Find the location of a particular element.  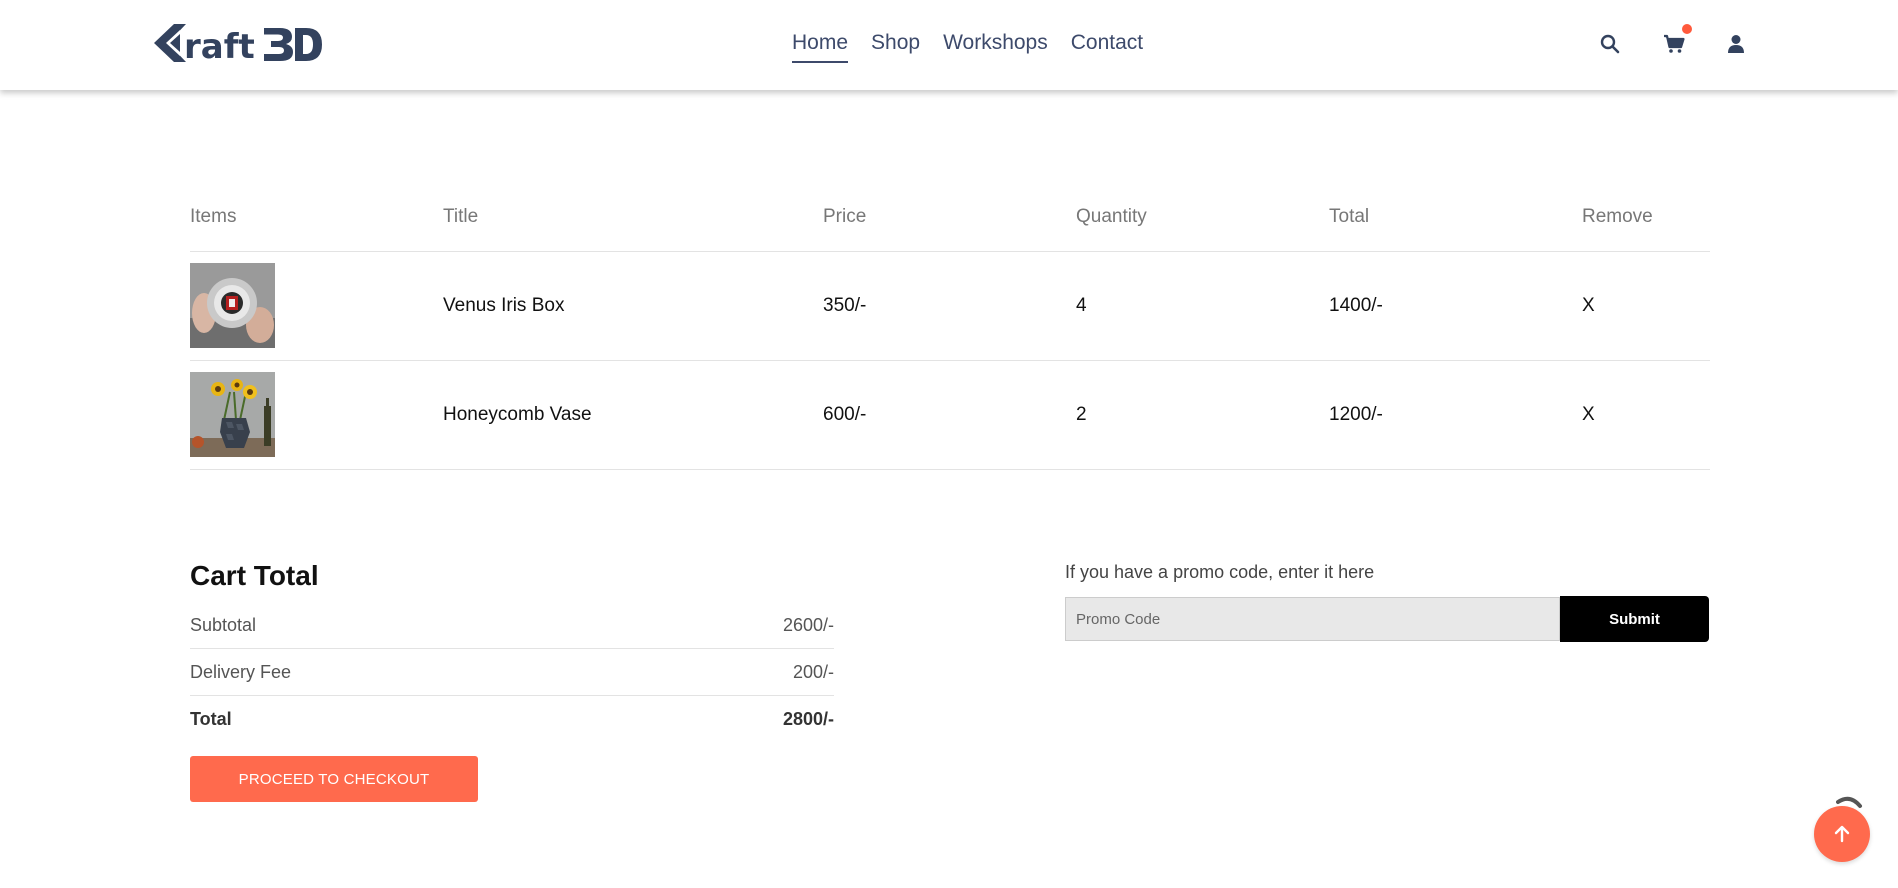

main-nav: Home Shop Workshops Contact is located at coordinates (979, 46).